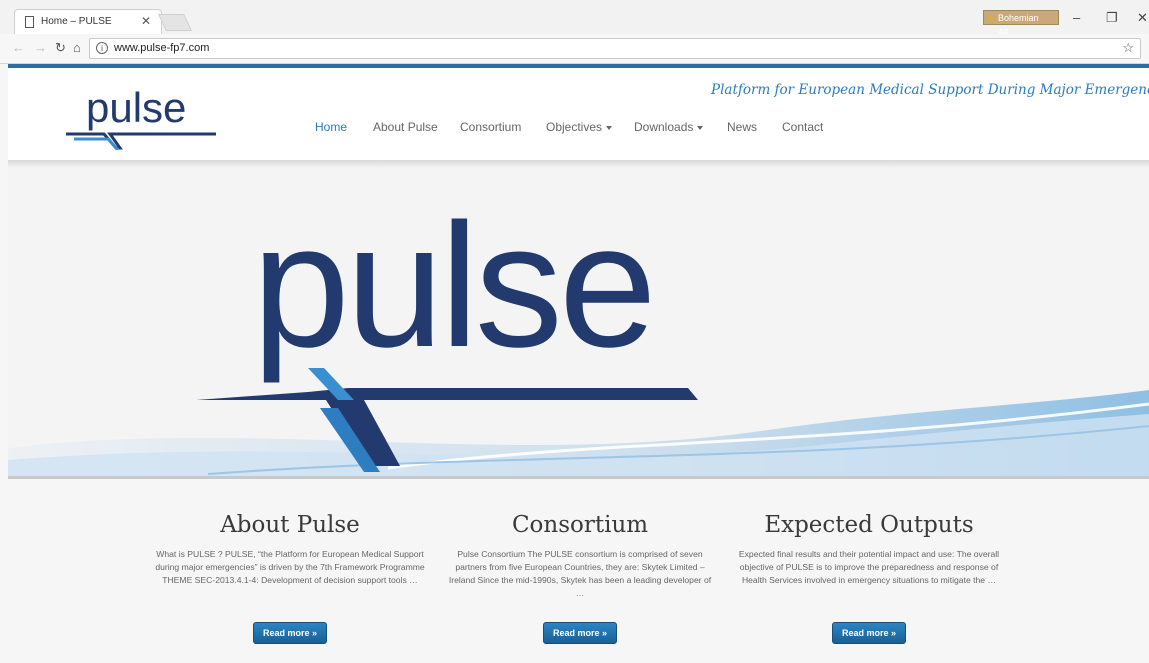 Image resolution: width=1149 pixels, height=663 pixels. What do you see at coordinates (578, 477) in the screenshot?
I see `hero-bottom-border` at bounding box center [578, 477].